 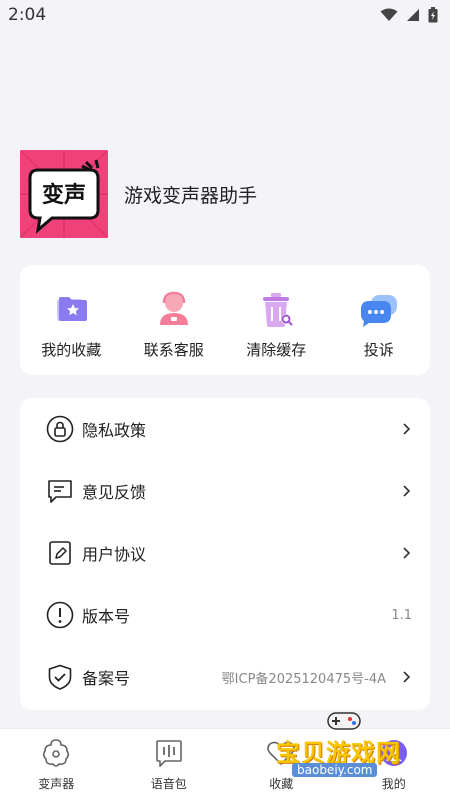 I want to click on logo-graphic: 变声, so click(x=64, y=194).